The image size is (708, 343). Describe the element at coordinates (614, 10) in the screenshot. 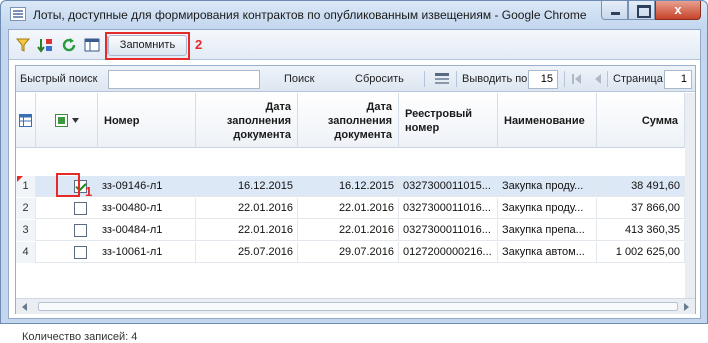

I see `minimize-button` at that location.